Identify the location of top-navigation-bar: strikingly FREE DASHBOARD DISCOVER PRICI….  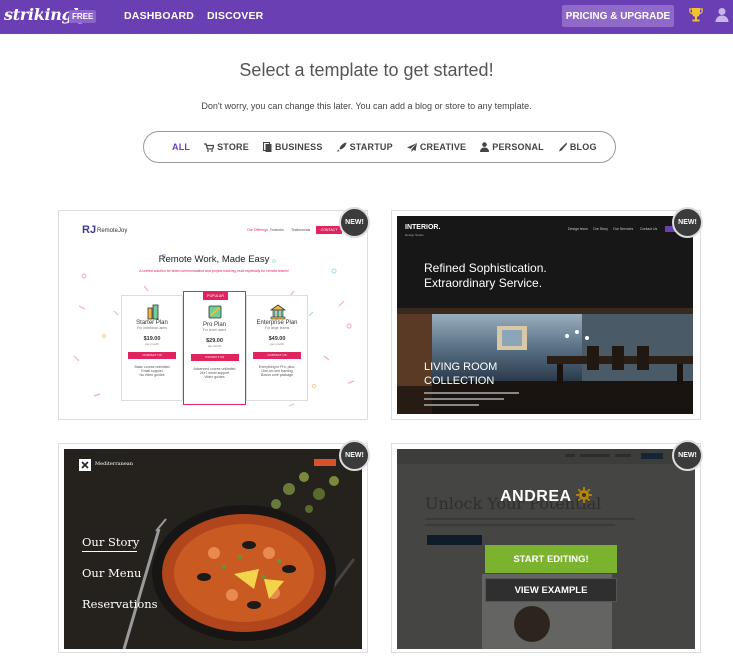
(366, 17).